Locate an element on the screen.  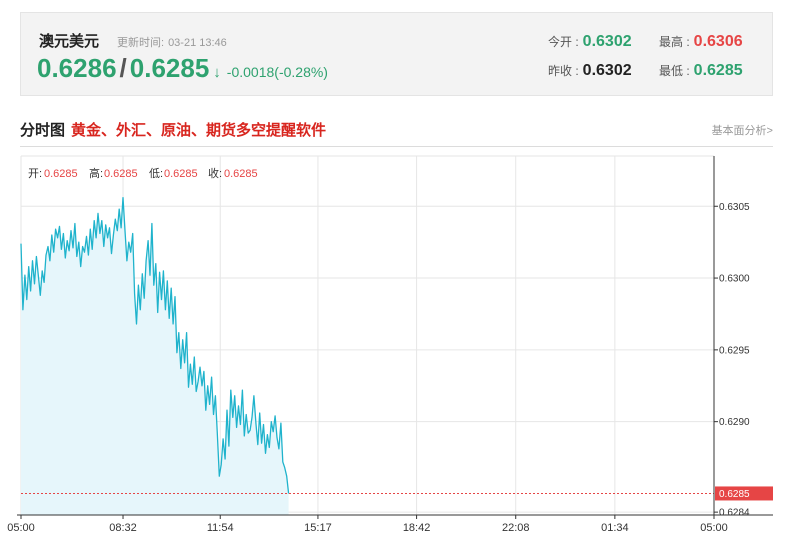
y-tick-label: 0.6295 is located at coordinates (734, 350).